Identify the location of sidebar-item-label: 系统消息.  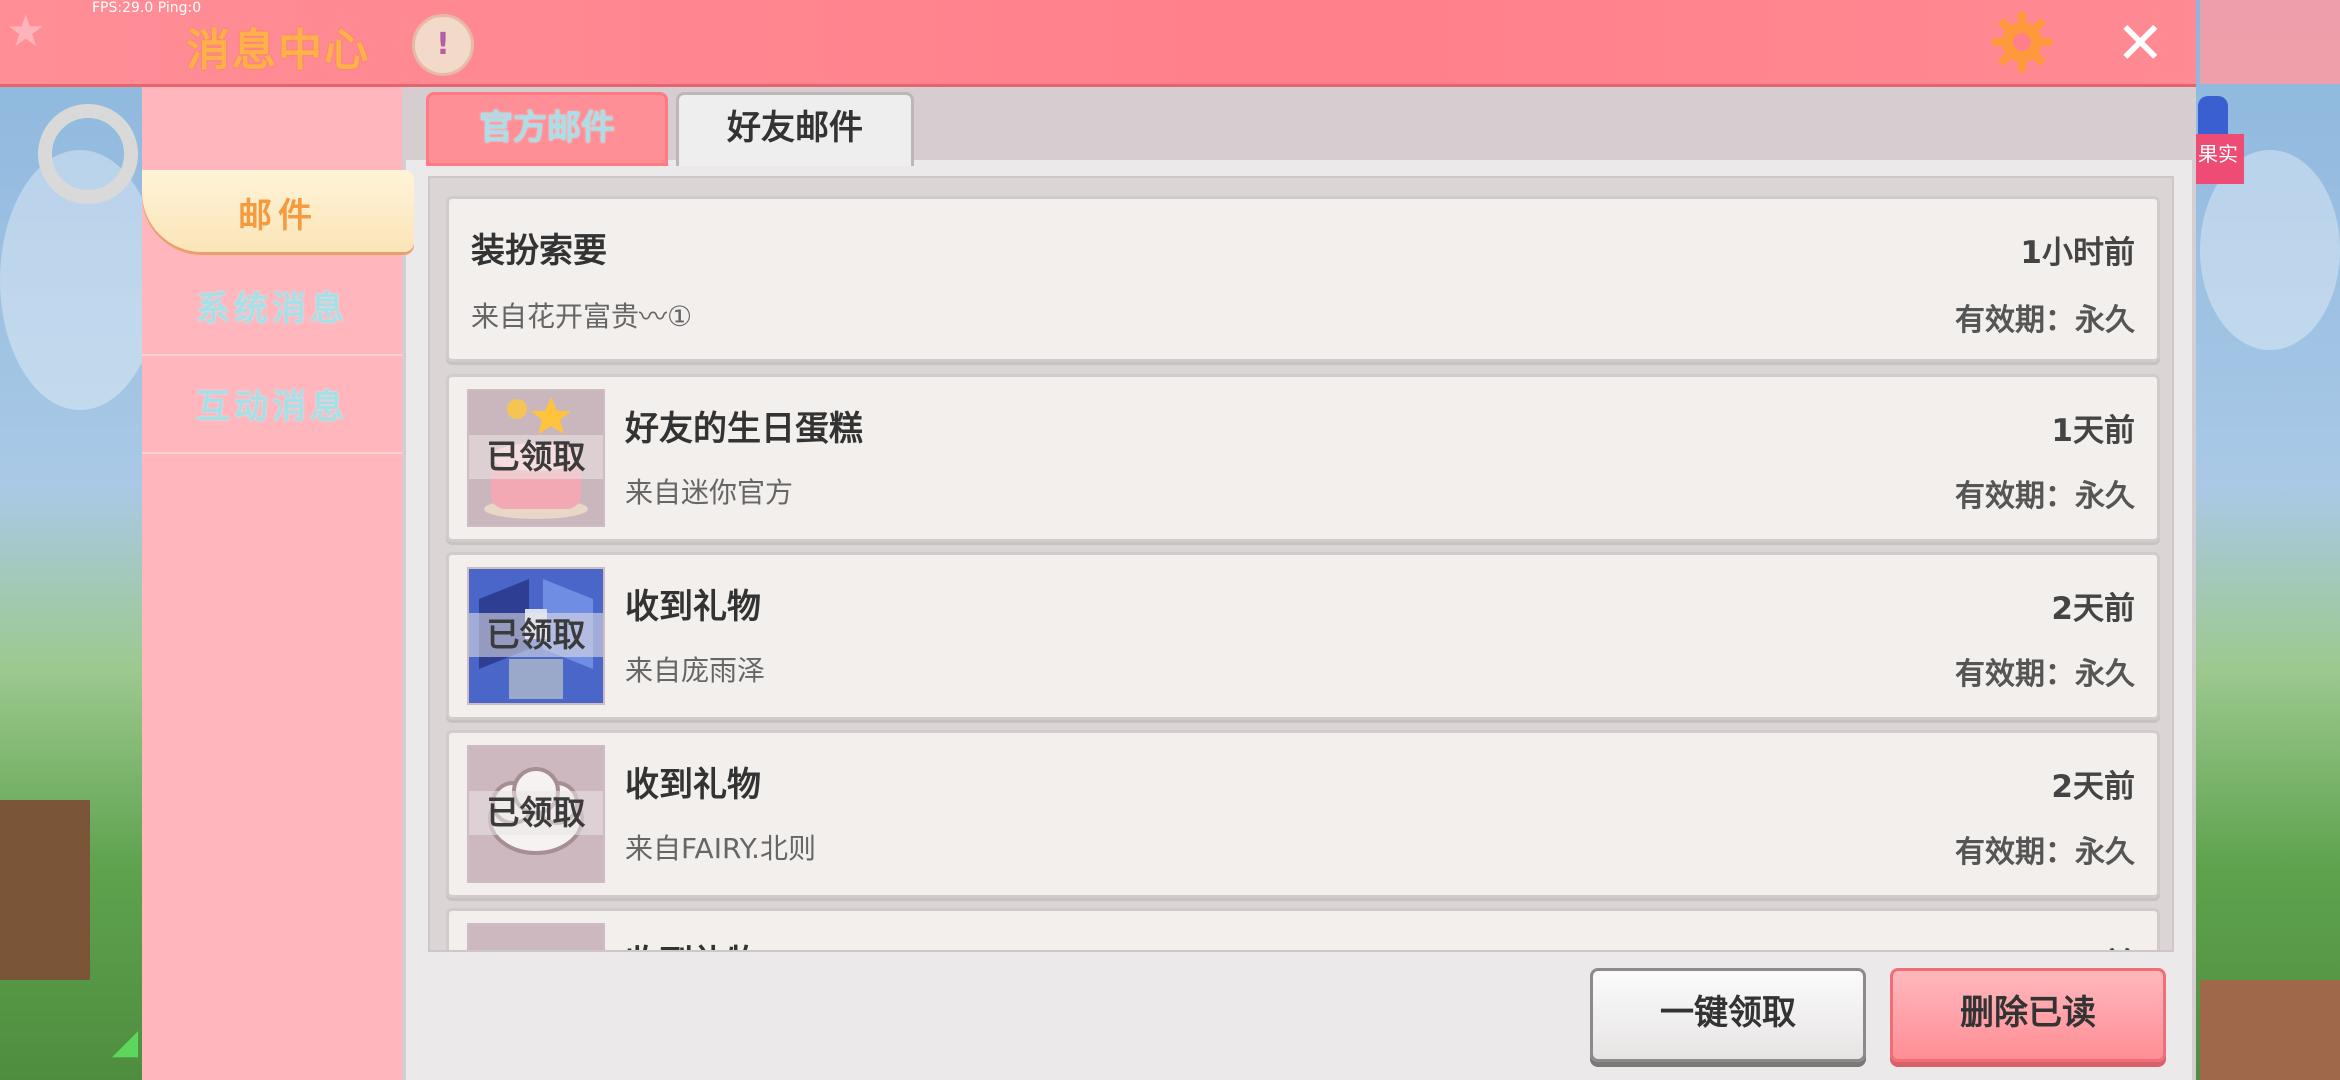
(272, 309).